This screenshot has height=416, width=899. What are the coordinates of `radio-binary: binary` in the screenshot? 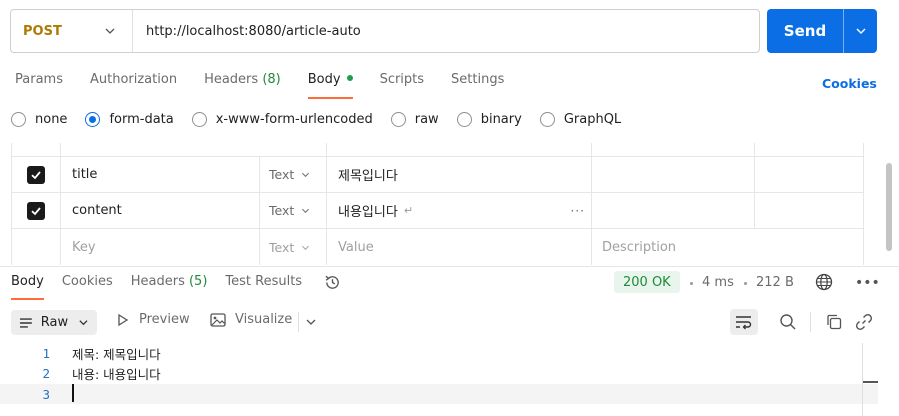 It's located at (489, 119).